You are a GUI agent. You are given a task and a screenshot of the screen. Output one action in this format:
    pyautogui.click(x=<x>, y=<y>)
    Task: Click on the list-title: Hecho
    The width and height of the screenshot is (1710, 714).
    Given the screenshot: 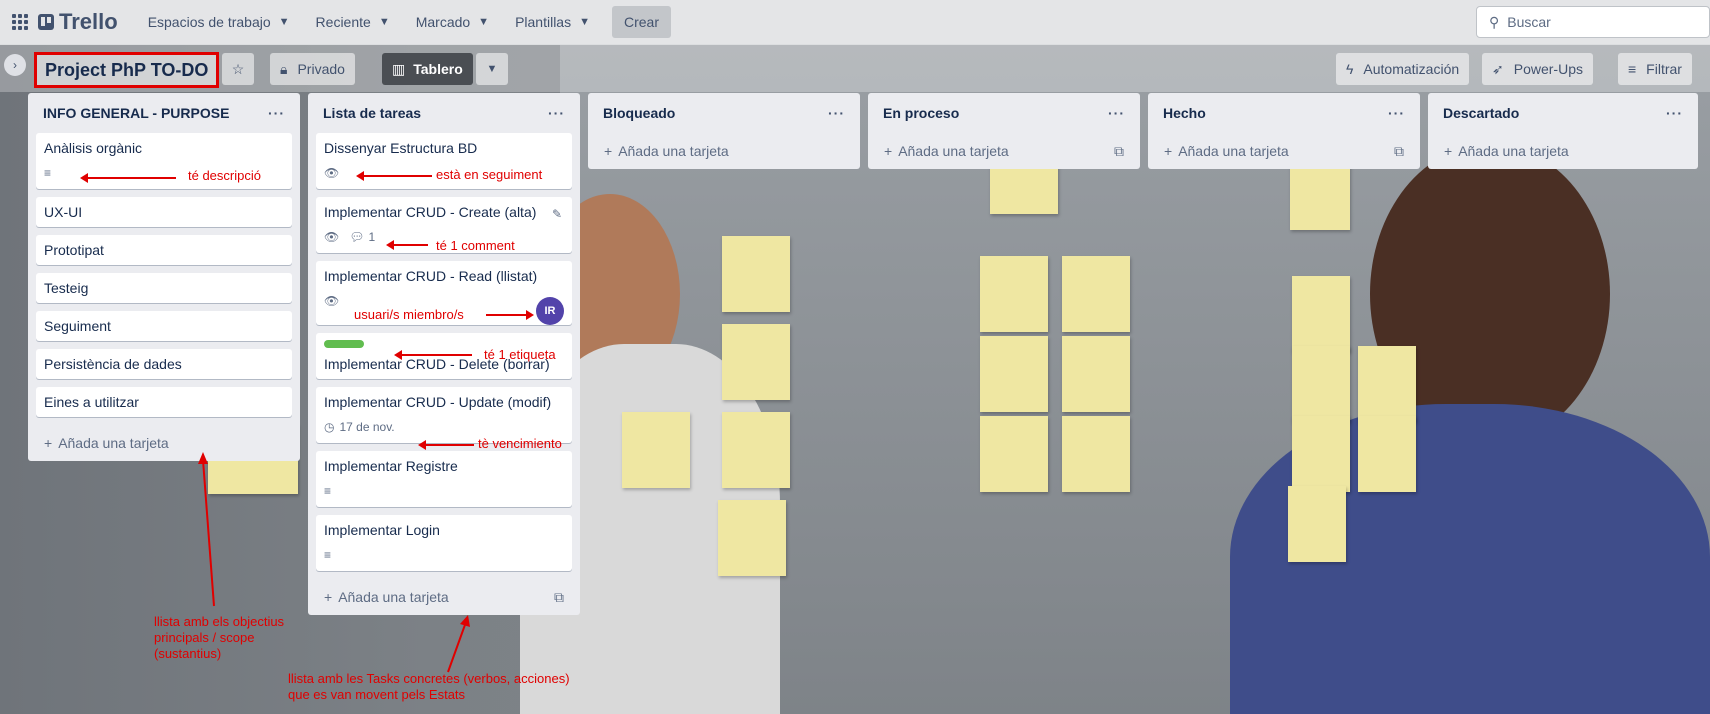 What is the action you would take?
    pyautogui.click(x=1184, y=113)
    